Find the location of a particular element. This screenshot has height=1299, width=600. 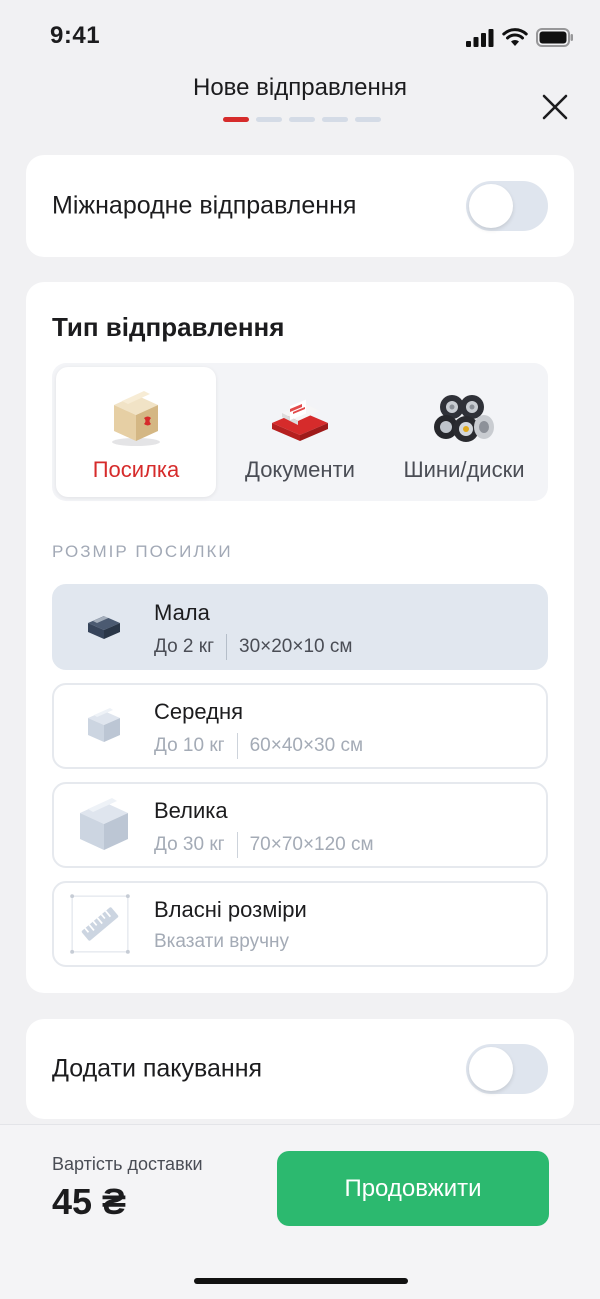

large-box-icon is located at coordinates (104, 824).